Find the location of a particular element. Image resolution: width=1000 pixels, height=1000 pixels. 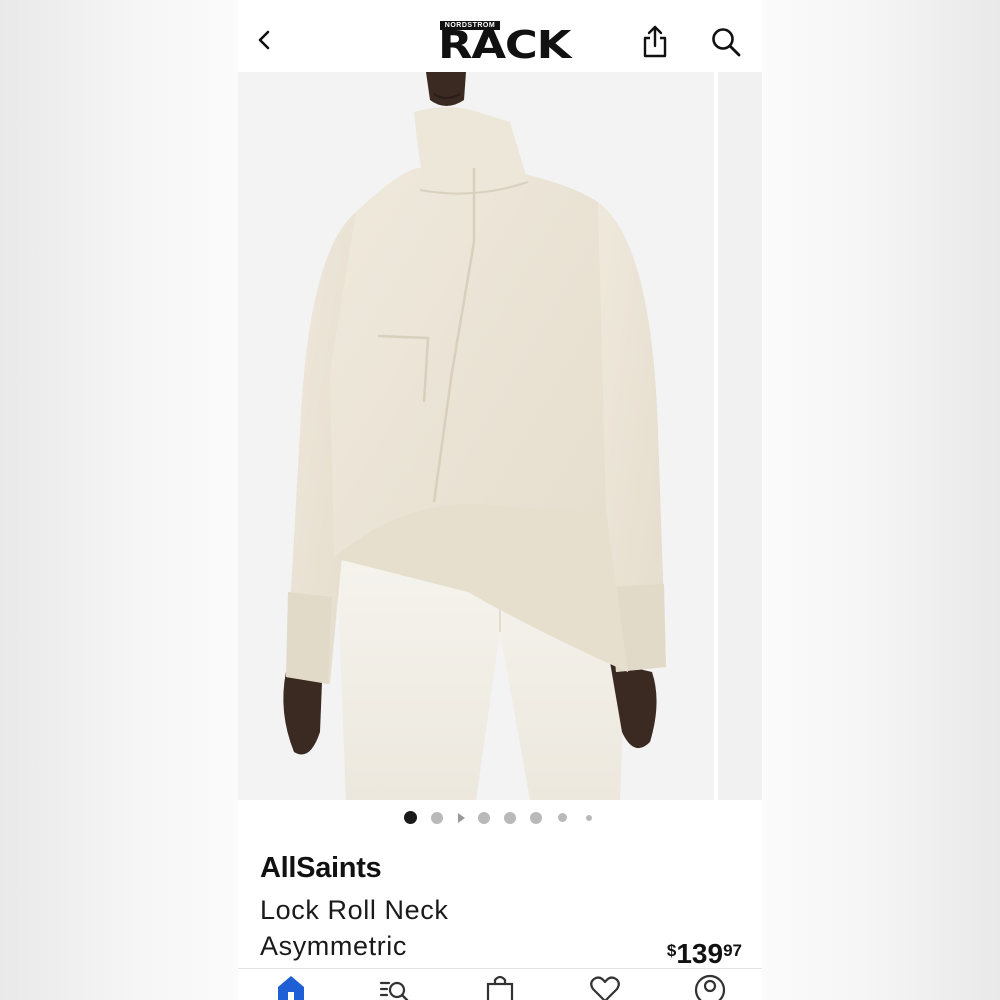

product-brand: AllSaints is located at coordinates (321, 868).